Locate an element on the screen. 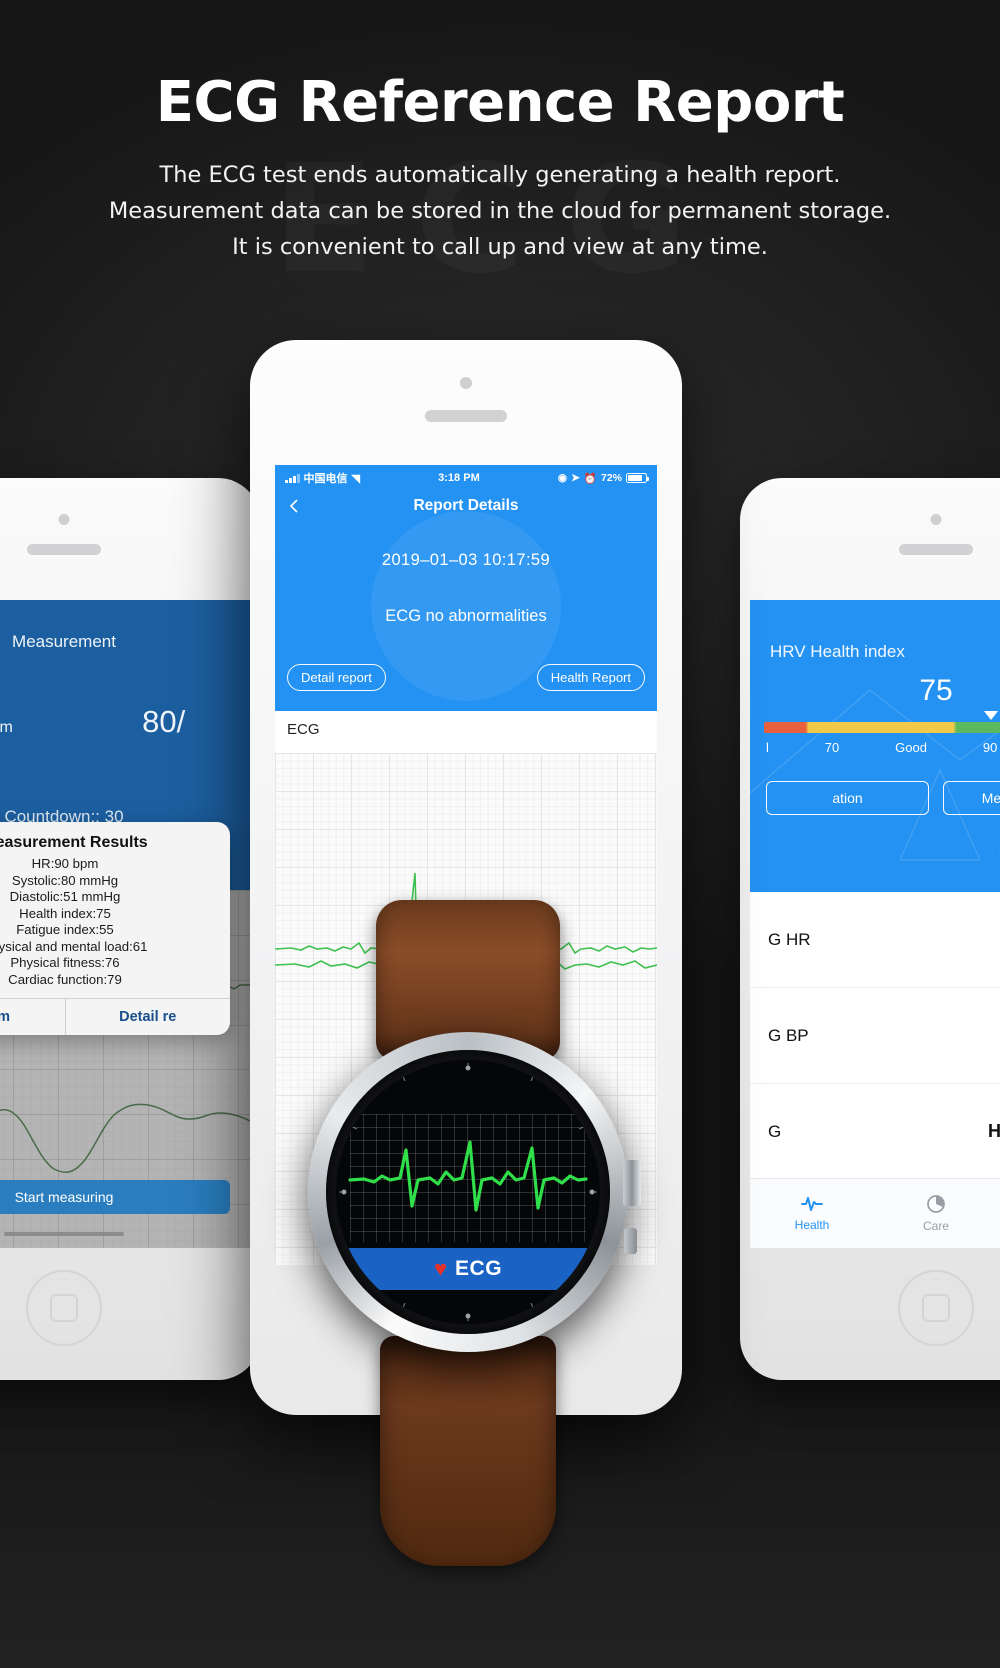 Image resolution: width=1000 pixels, height=1668 pixels. carrier-name: 中国电信 is located at coordinates (325, 479).